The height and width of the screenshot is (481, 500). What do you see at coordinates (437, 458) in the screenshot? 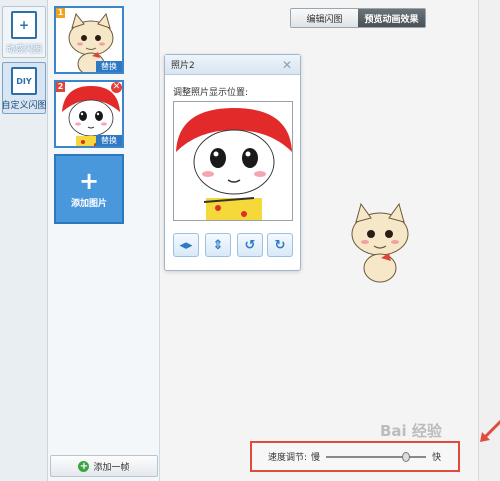
I see `speed-fast-label: 快` at bounding box center [437, 458].